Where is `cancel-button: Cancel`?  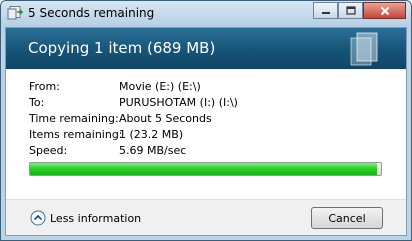 cancel-button: Cancel is located at coordinates (347, 218).